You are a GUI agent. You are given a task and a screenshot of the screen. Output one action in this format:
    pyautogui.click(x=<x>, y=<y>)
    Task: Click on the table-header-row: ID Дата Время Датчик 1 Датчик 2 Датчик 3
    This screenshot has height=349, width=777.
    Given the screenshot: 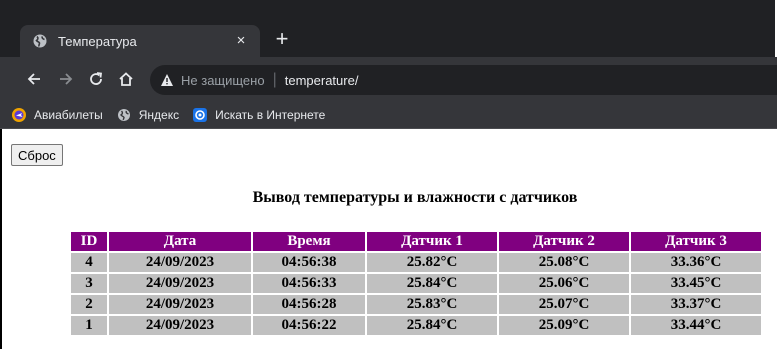 What is the action you would take?
    pyautogui.click(x=416, y=241)
    